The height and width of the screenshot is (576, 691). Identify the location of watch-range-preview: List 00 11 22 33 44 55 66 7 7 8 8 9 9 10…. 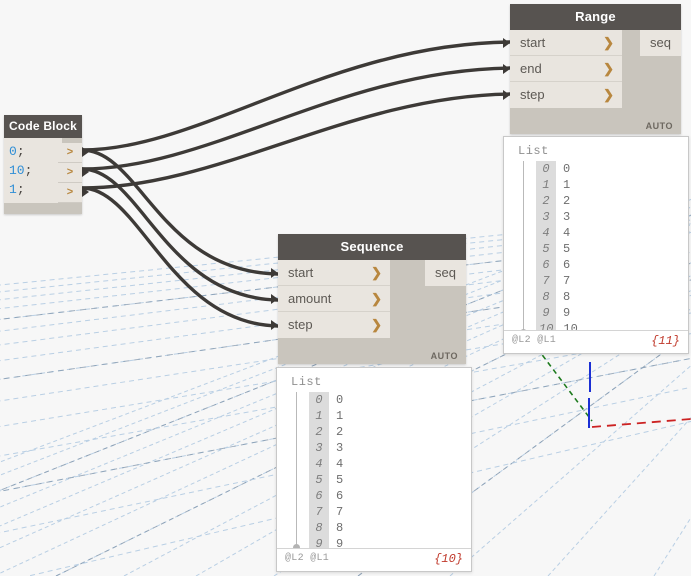
(596, 245).